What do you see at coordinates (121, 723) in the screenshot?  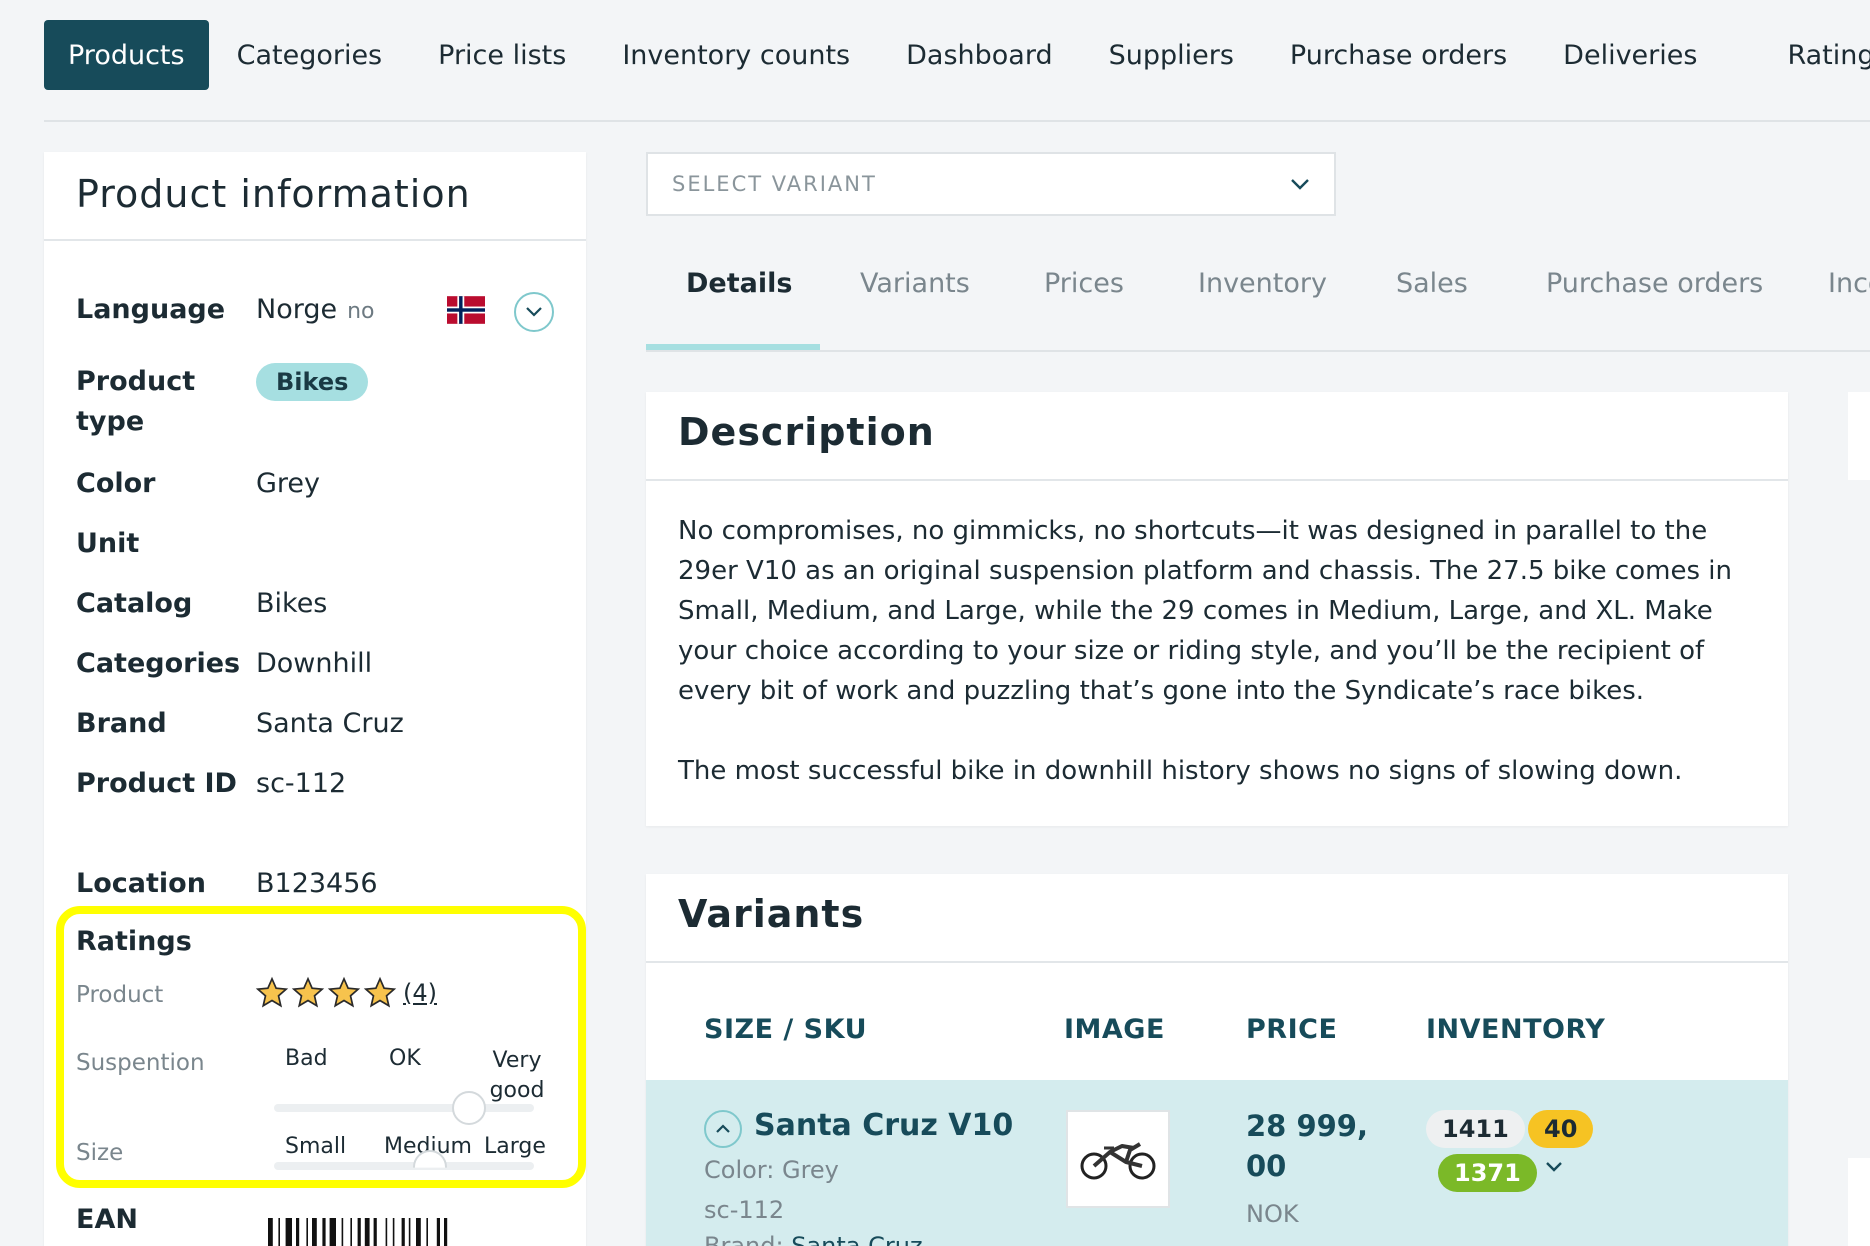 I see `brand-label: Brand` at bounding box center [121, 723].